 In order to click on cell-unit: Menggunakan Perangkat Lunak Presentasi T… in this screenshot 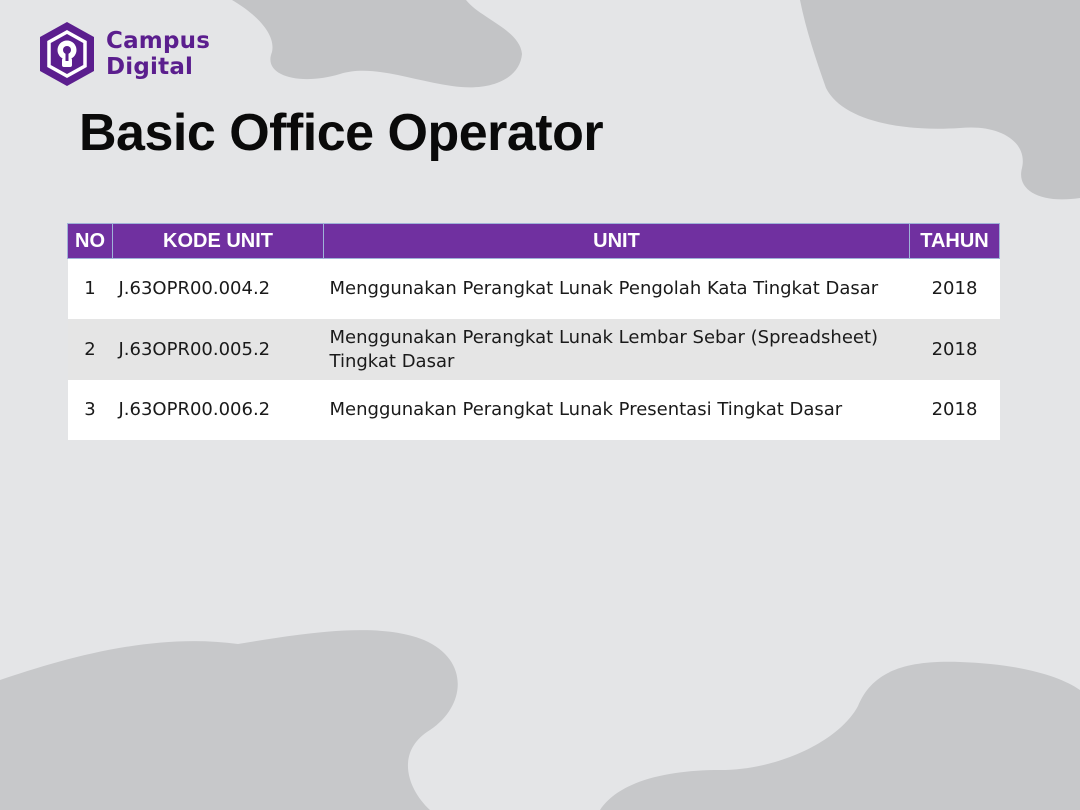, I will do `click(616, 410)`.